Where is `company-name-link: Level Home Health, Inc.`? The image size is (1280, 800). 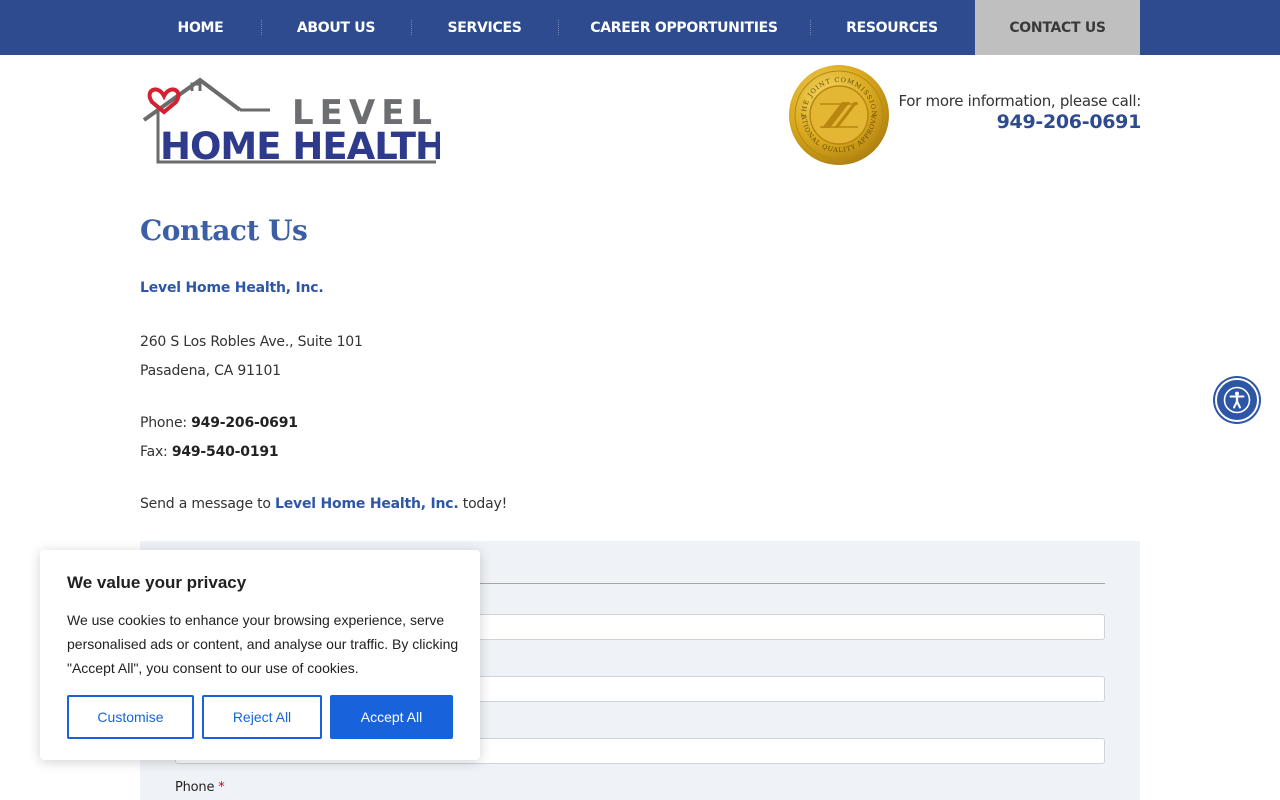 company-name-link: Level Home Health, Inc. is located at coordinates (640, 290).